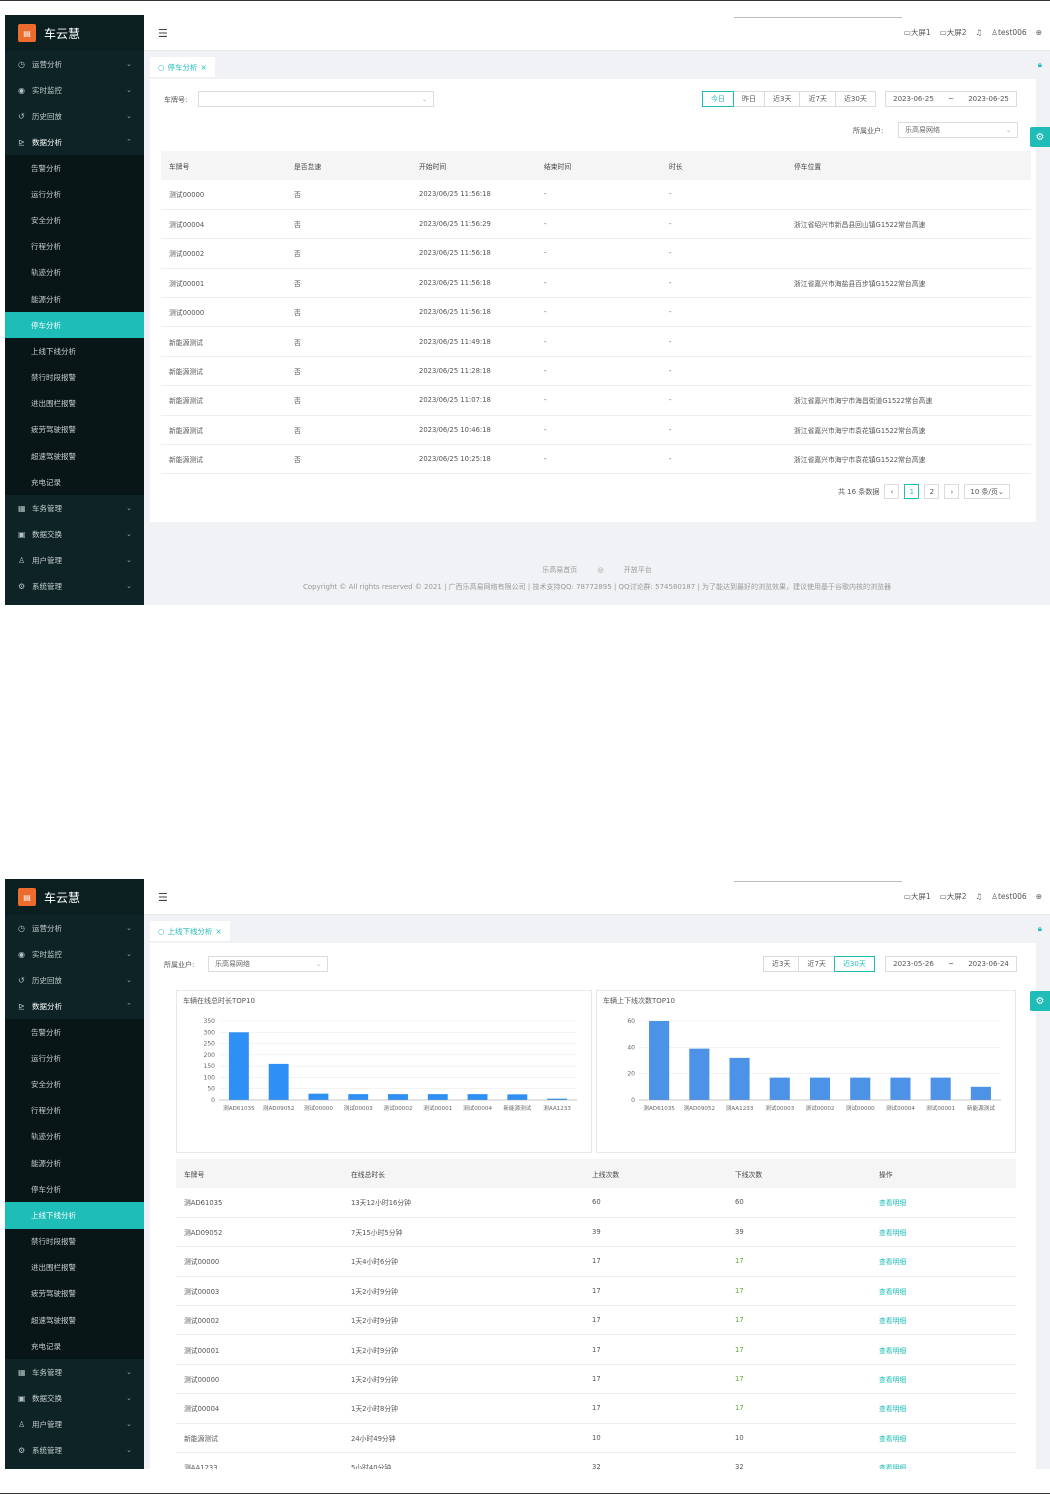 The height and width of the screenshot is (1497, 1050). What do you see at coordinates (932, 491) in the screenshot?
I see `page-2-button: 2` at bounding box center [932, 491].